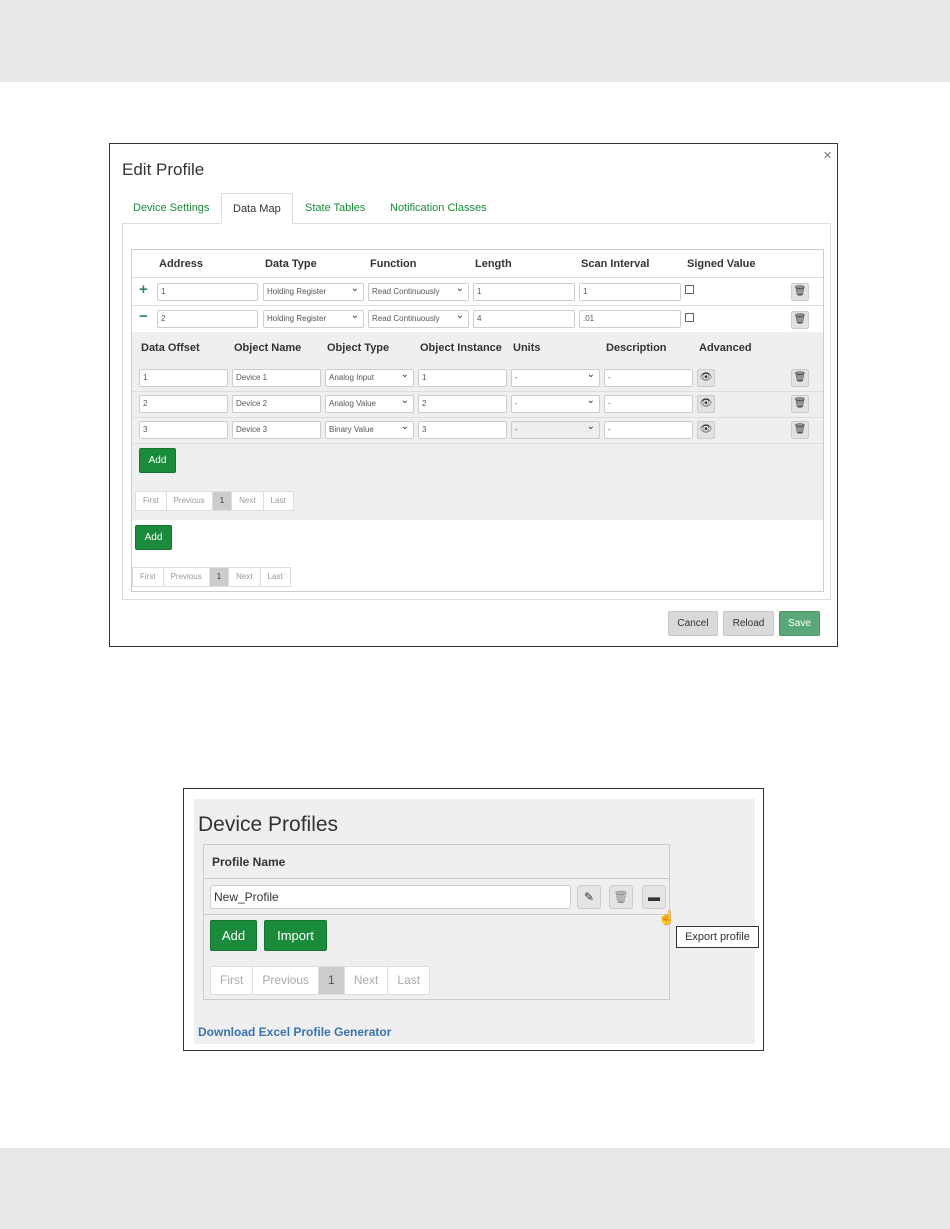 The image size is (950, 1229). What do you see at coordinates (369, 404) in the screenshot?
I see `object-type-select: Analog Value` at bounding box center [369, 404].